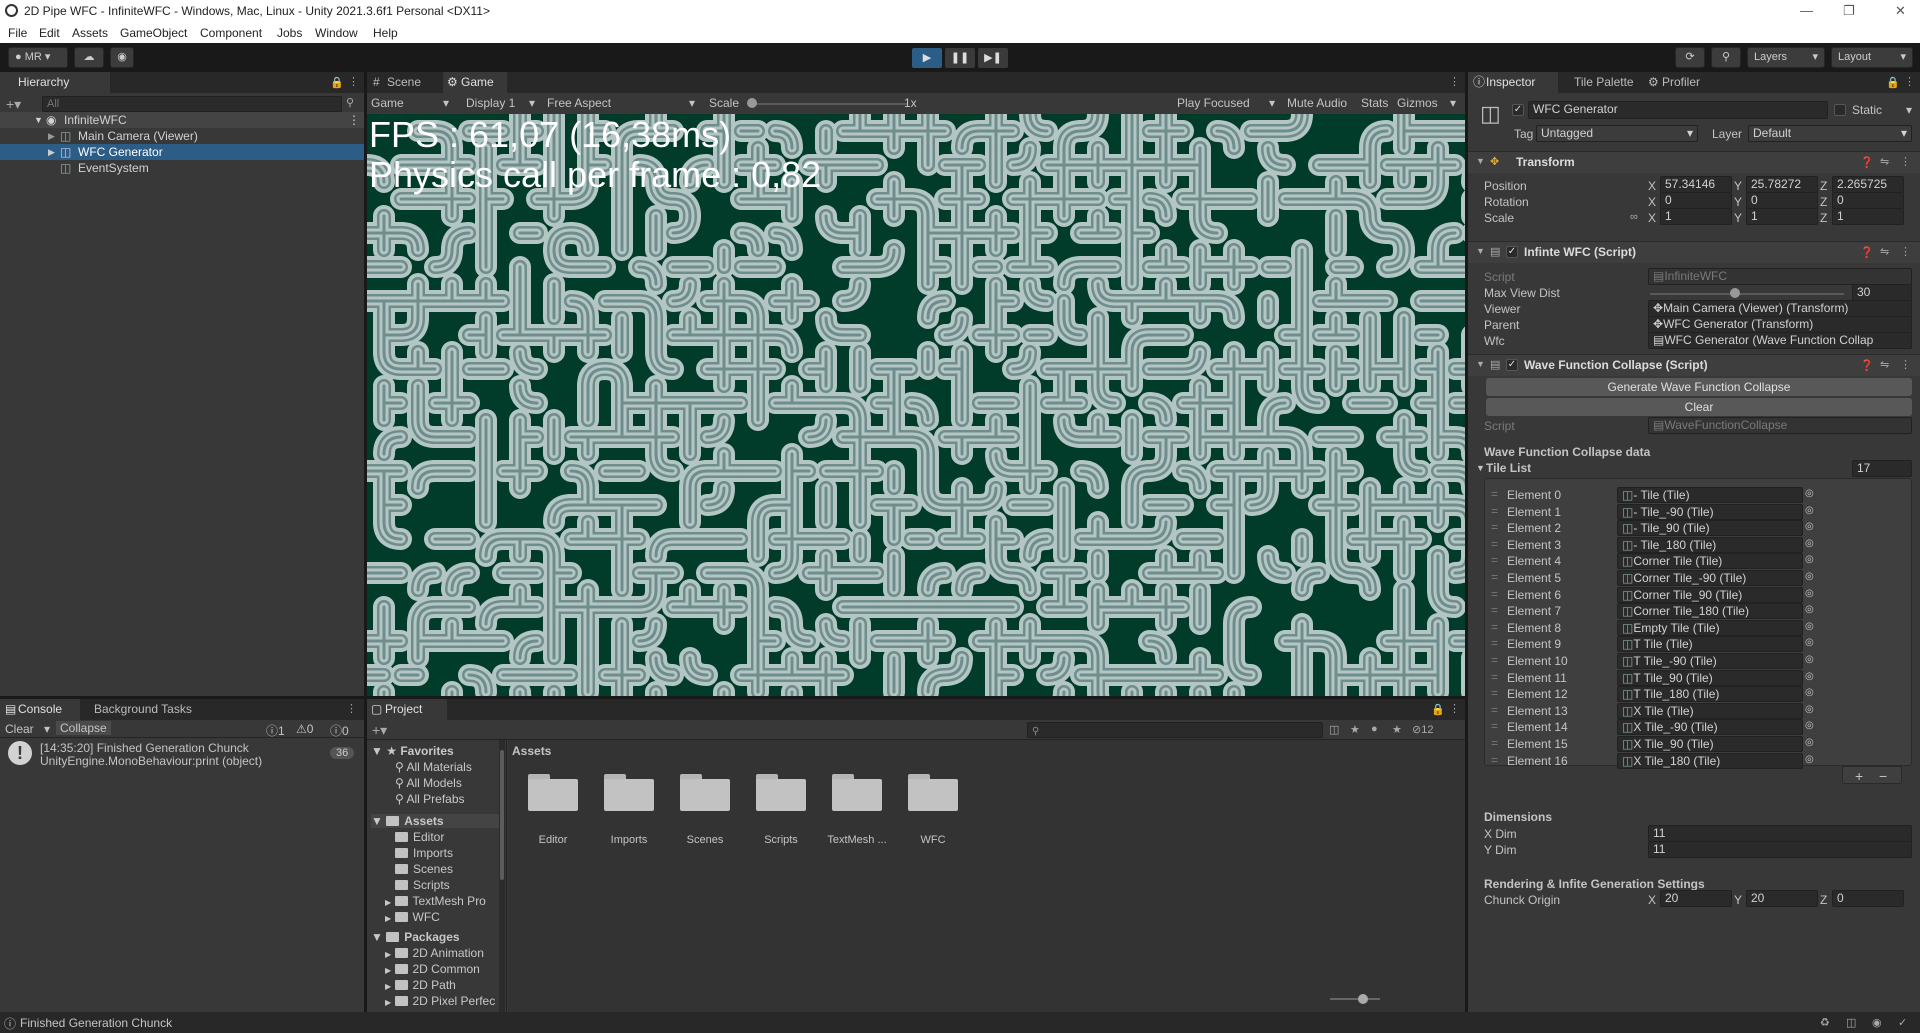  Describe the element at coordinates (434, 953) in the screenshot. I see `tree-item: ▶ 2D Animation` at that location.